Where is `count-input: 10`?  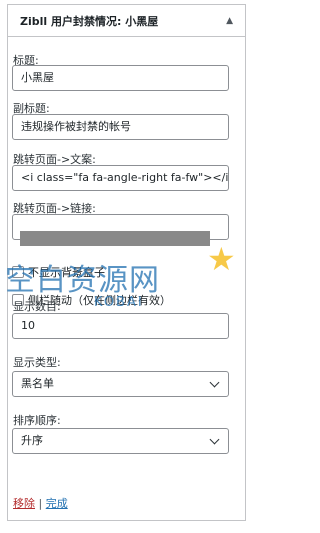
count-input: 10 is located at coordinates (120, 326).